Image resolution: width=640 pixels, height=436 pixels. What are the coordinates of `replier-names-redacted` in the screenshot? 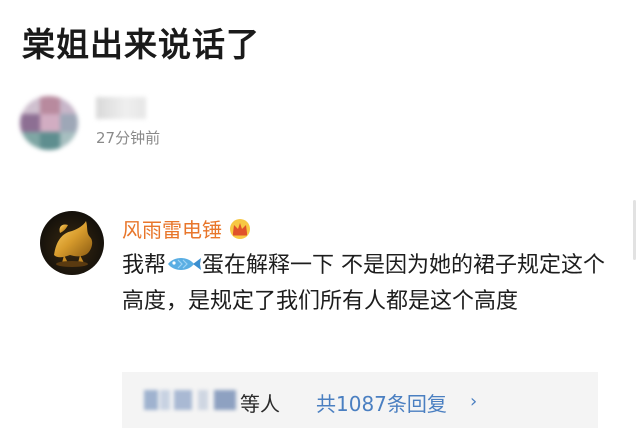 It's located at (193, 400).